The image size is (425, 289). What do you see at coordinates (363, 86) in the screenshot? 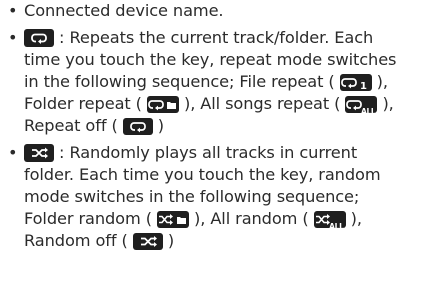
I see `icon-badge: 1` at bounding box center [363, 86].